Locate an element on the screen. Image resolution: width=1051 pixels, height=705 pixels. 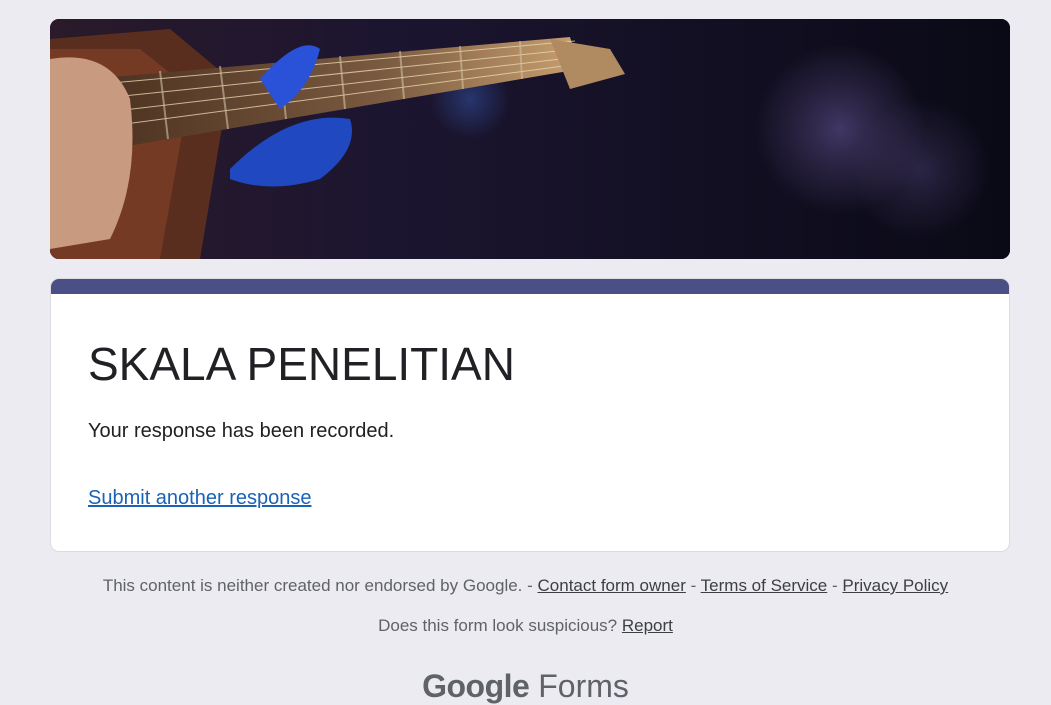
confirmation-message: Your response has been recorded. is located at coordinates (241, 431).